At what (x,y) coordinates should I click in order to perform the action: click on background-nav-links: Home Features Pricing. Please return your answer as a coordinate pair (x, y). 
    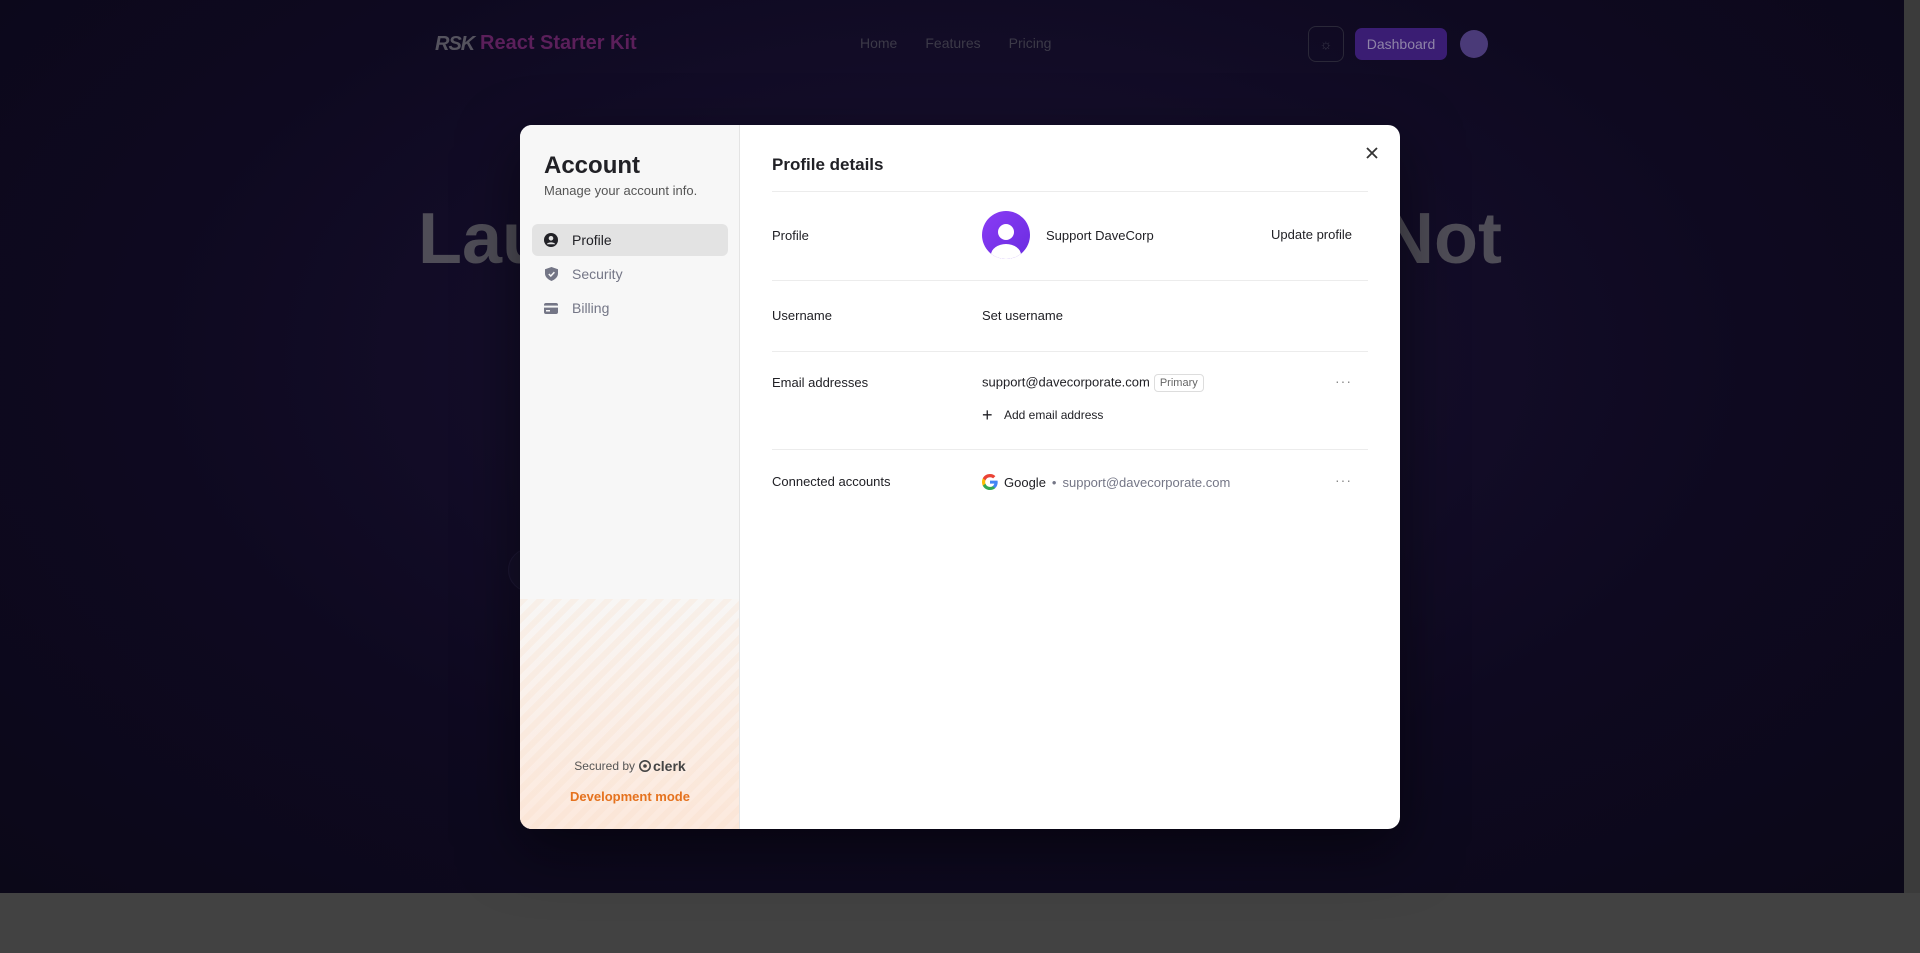
    Looking at the image, I should click on (955, 43).